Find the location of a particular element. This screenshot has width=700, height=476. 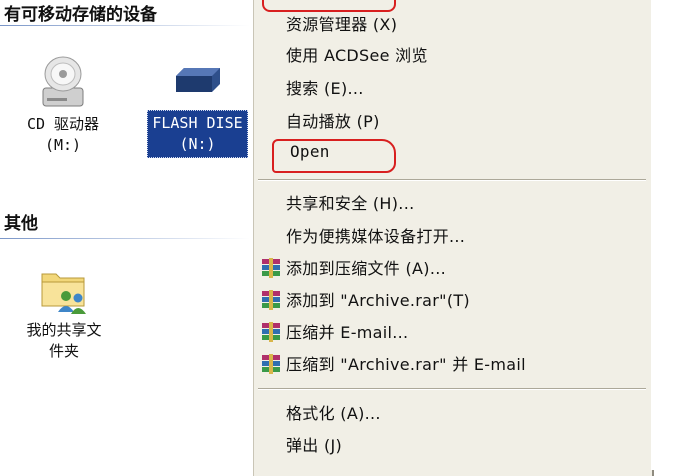

shared-folder: 我的共享文 件夹 is located at coordinates (64, 312).